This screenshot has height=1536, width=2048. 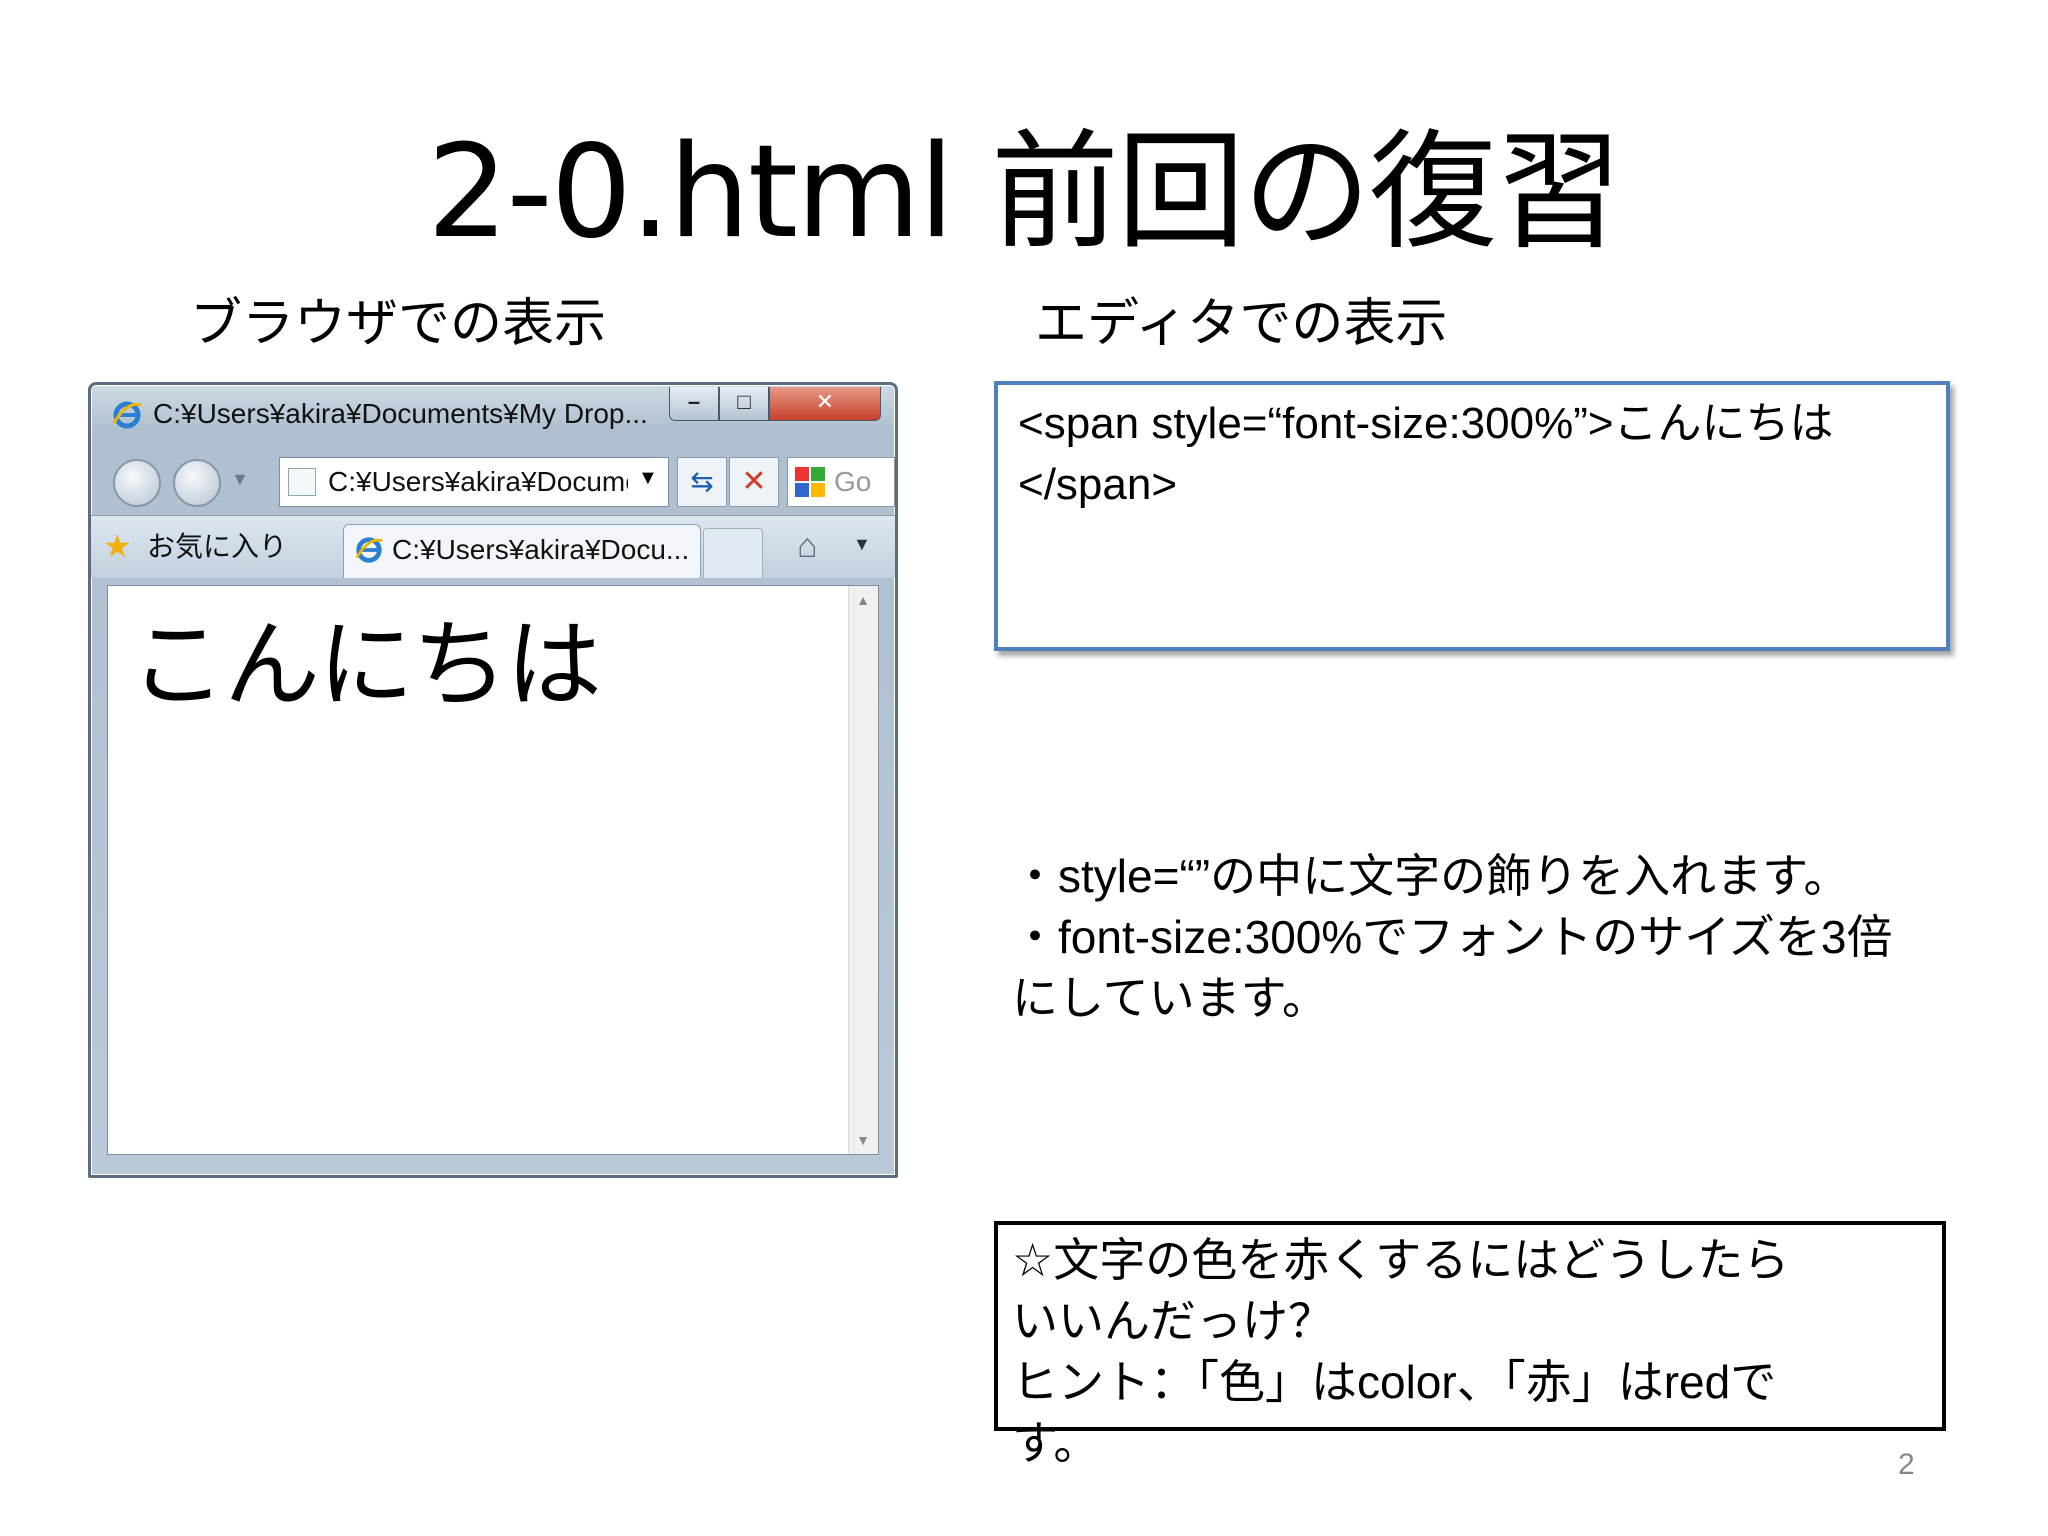 I want to click on search-box: Go, so click(x=841, y=482).